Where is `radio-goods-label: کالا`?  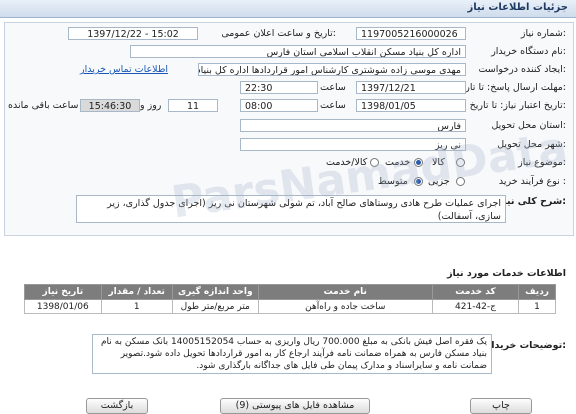 radio-goods-label: کالا is located at coordinates (438, 162).